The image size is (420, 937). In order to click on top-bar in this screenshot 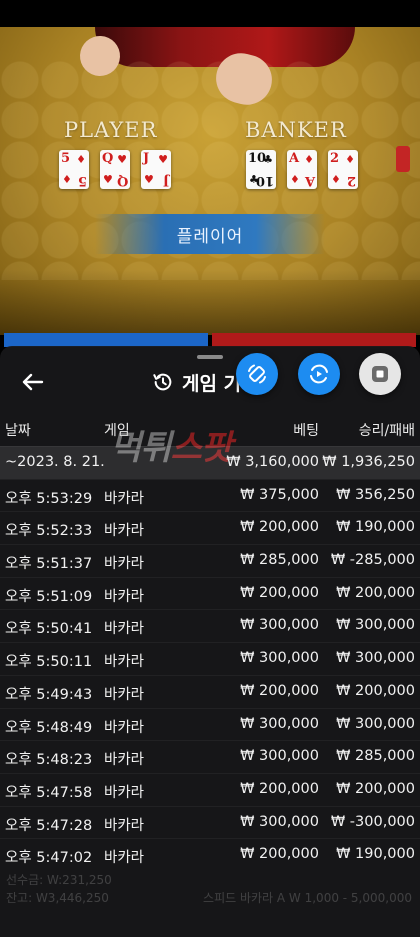, I will do `click(210, 13)`.